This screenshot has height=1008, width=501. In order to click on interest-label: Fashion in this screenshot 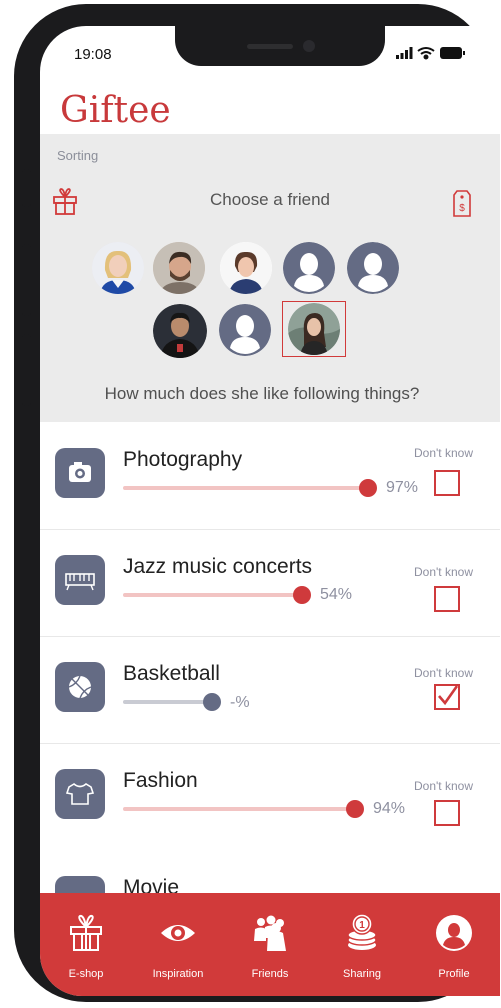, I will do `click(160, 780)`.